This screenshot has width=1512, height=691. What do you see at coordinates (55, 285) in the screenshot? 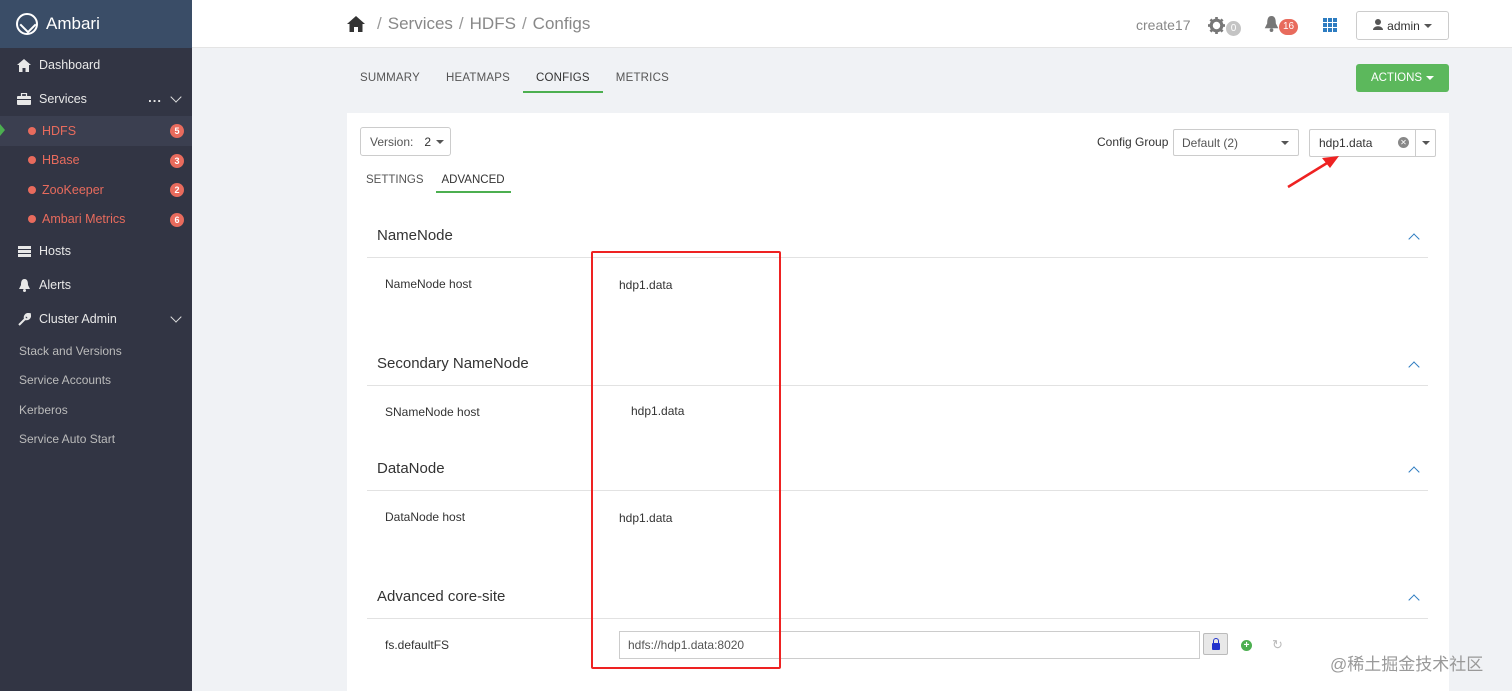
I see `sidebar-item-label: Alerts` at bounding box center [55, 285].